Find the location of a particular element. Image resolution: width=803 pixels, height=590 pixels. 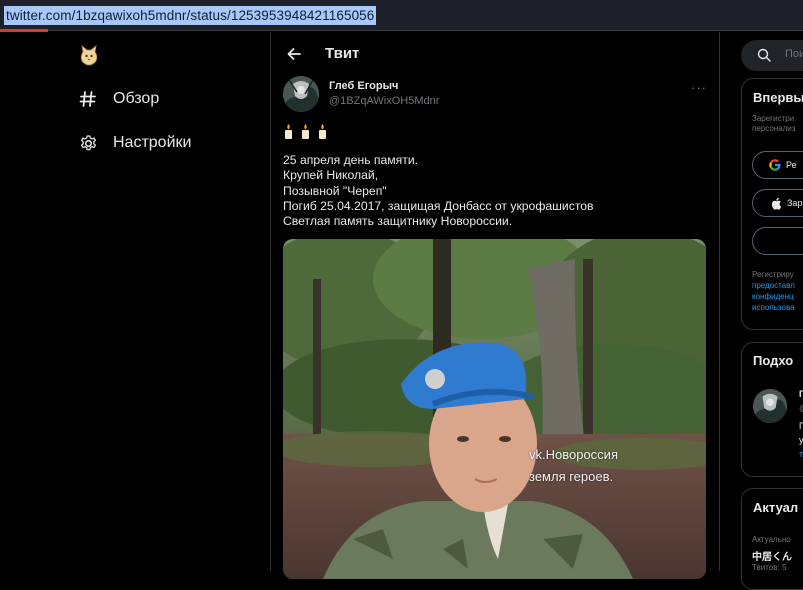

photo-watermark-line: vk.Новороссия is located at coordinates (573, 454).